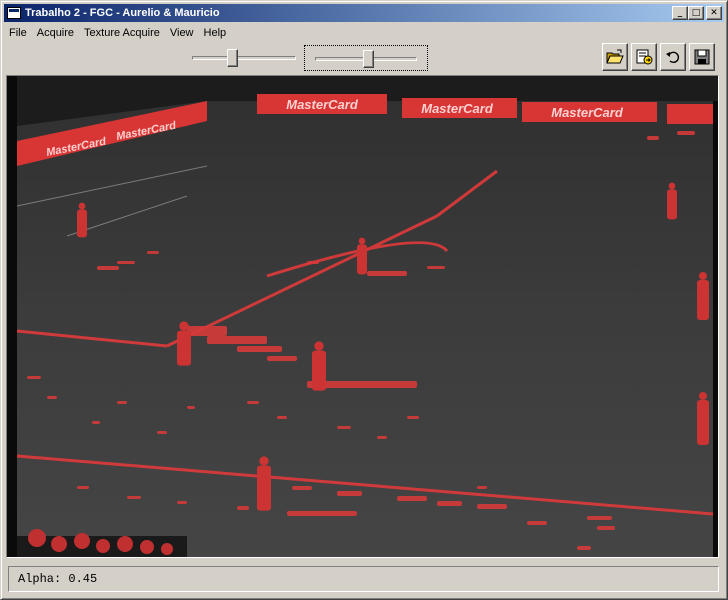  I want to click on save-button, so click(702, 57).